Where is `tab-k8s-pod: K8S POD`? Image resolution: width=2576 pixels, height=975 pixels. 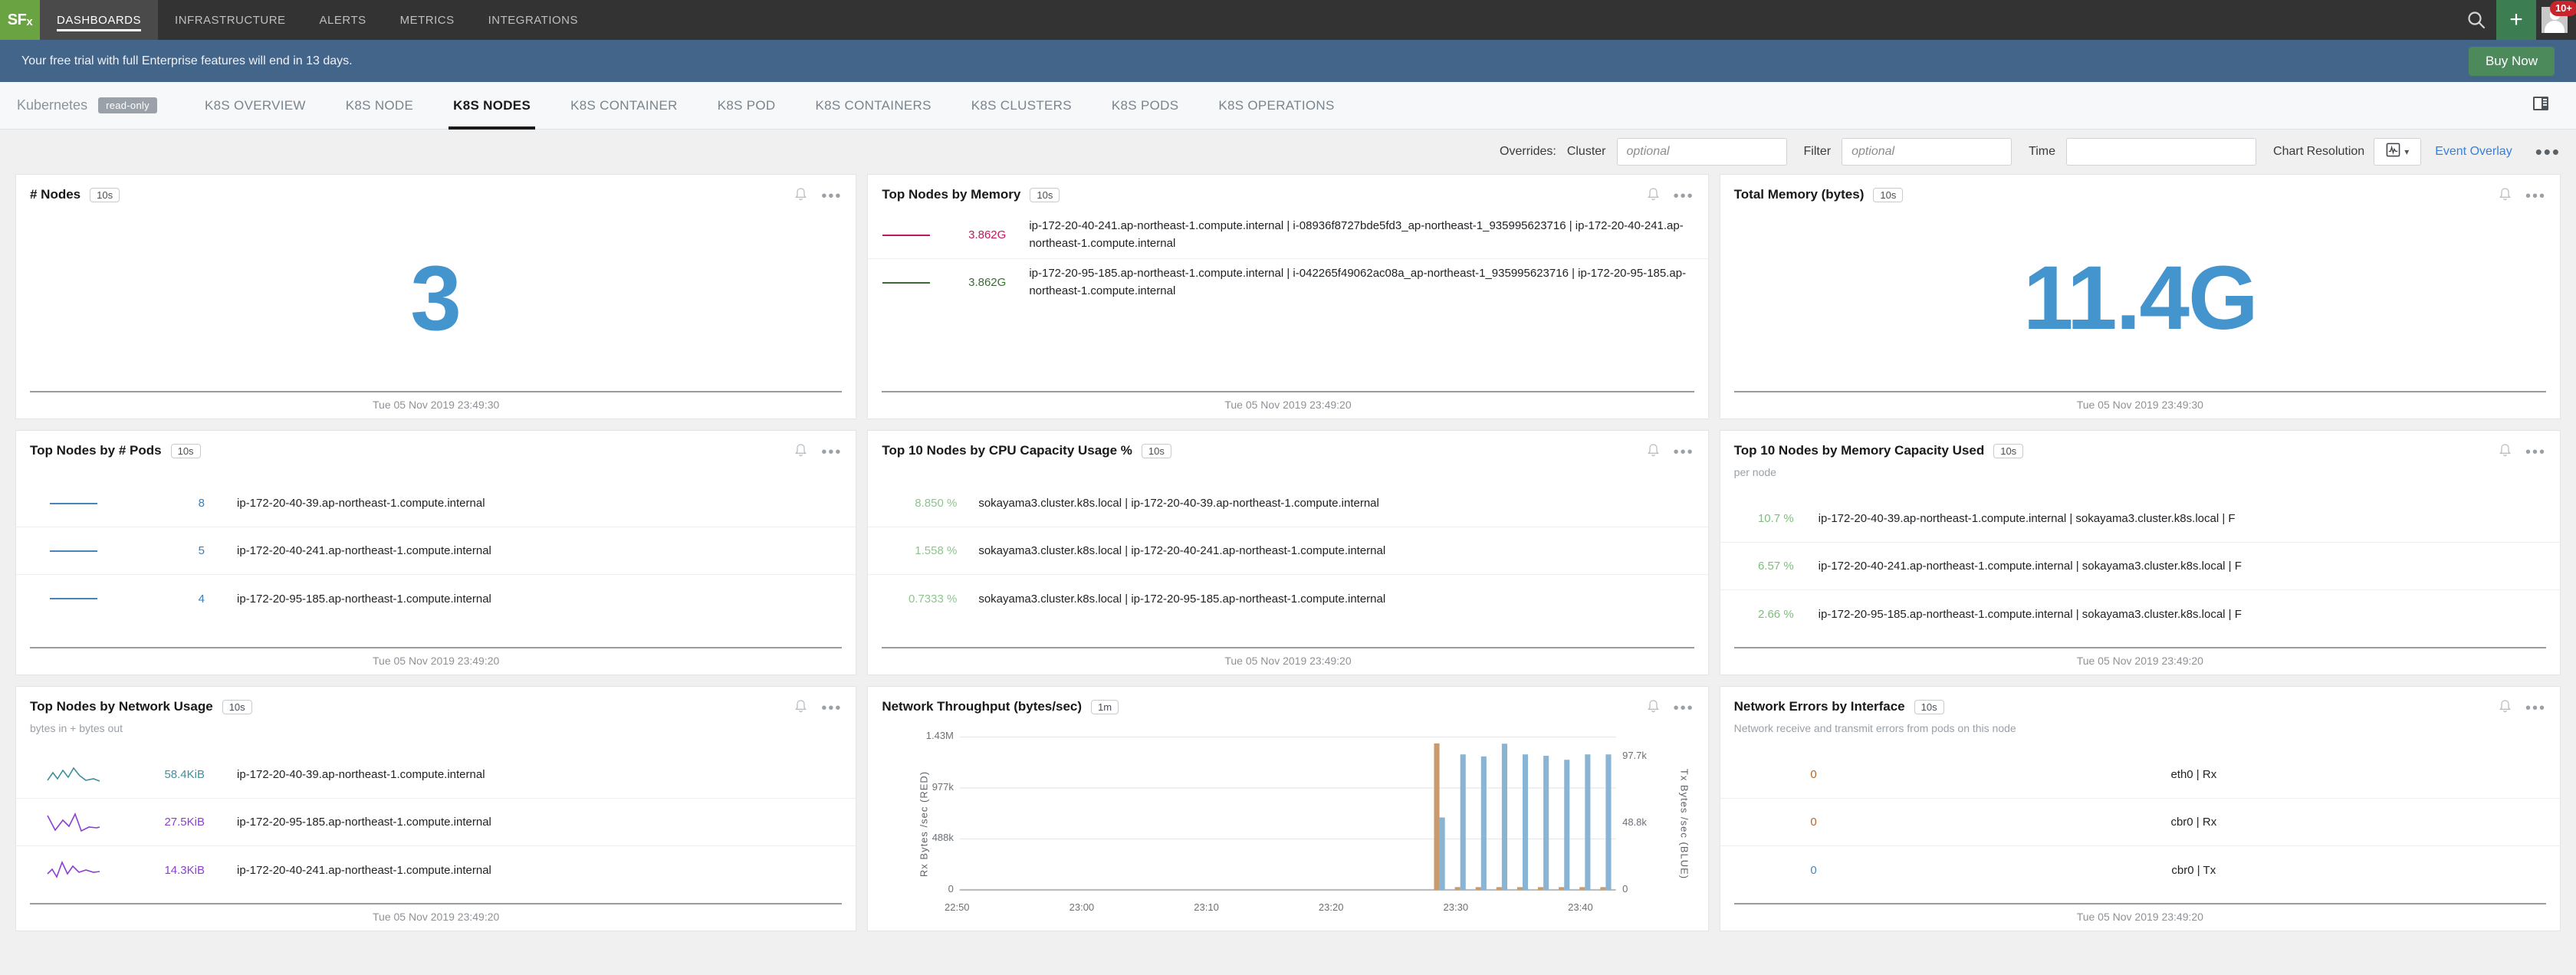
tab-k8s-pod: K8S POD is located at coordinates (747, 106).